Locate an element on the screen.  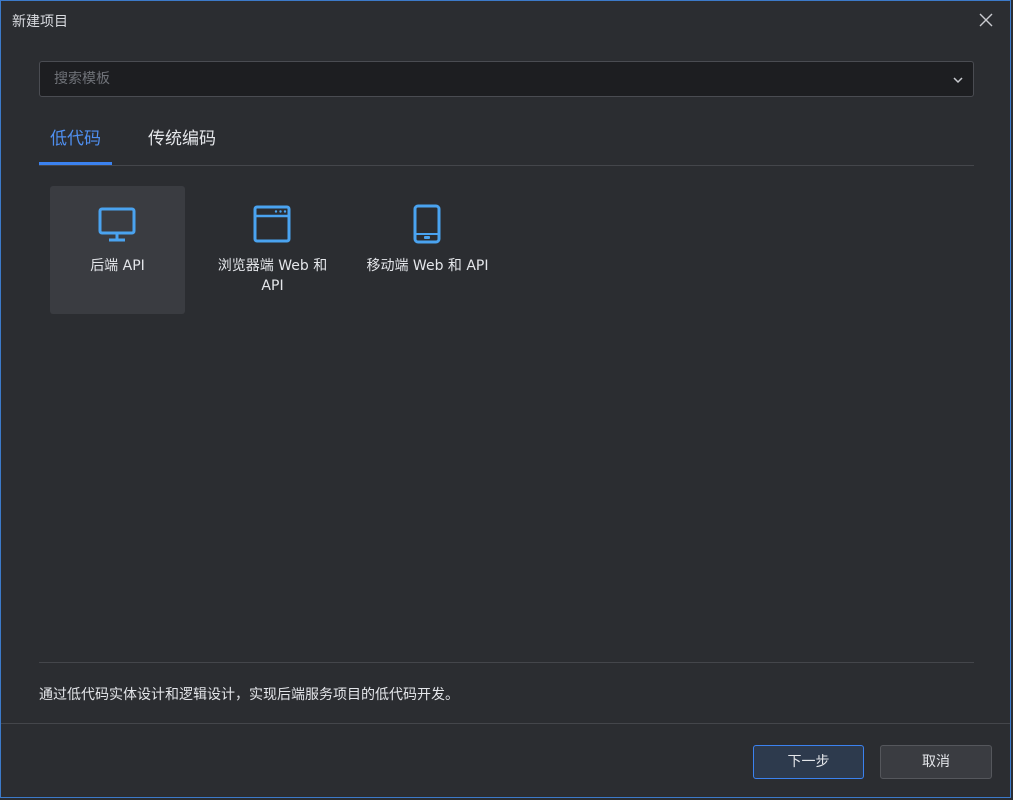
dialog-footer: 下一步 取消 is located at coordinates (505, 761).